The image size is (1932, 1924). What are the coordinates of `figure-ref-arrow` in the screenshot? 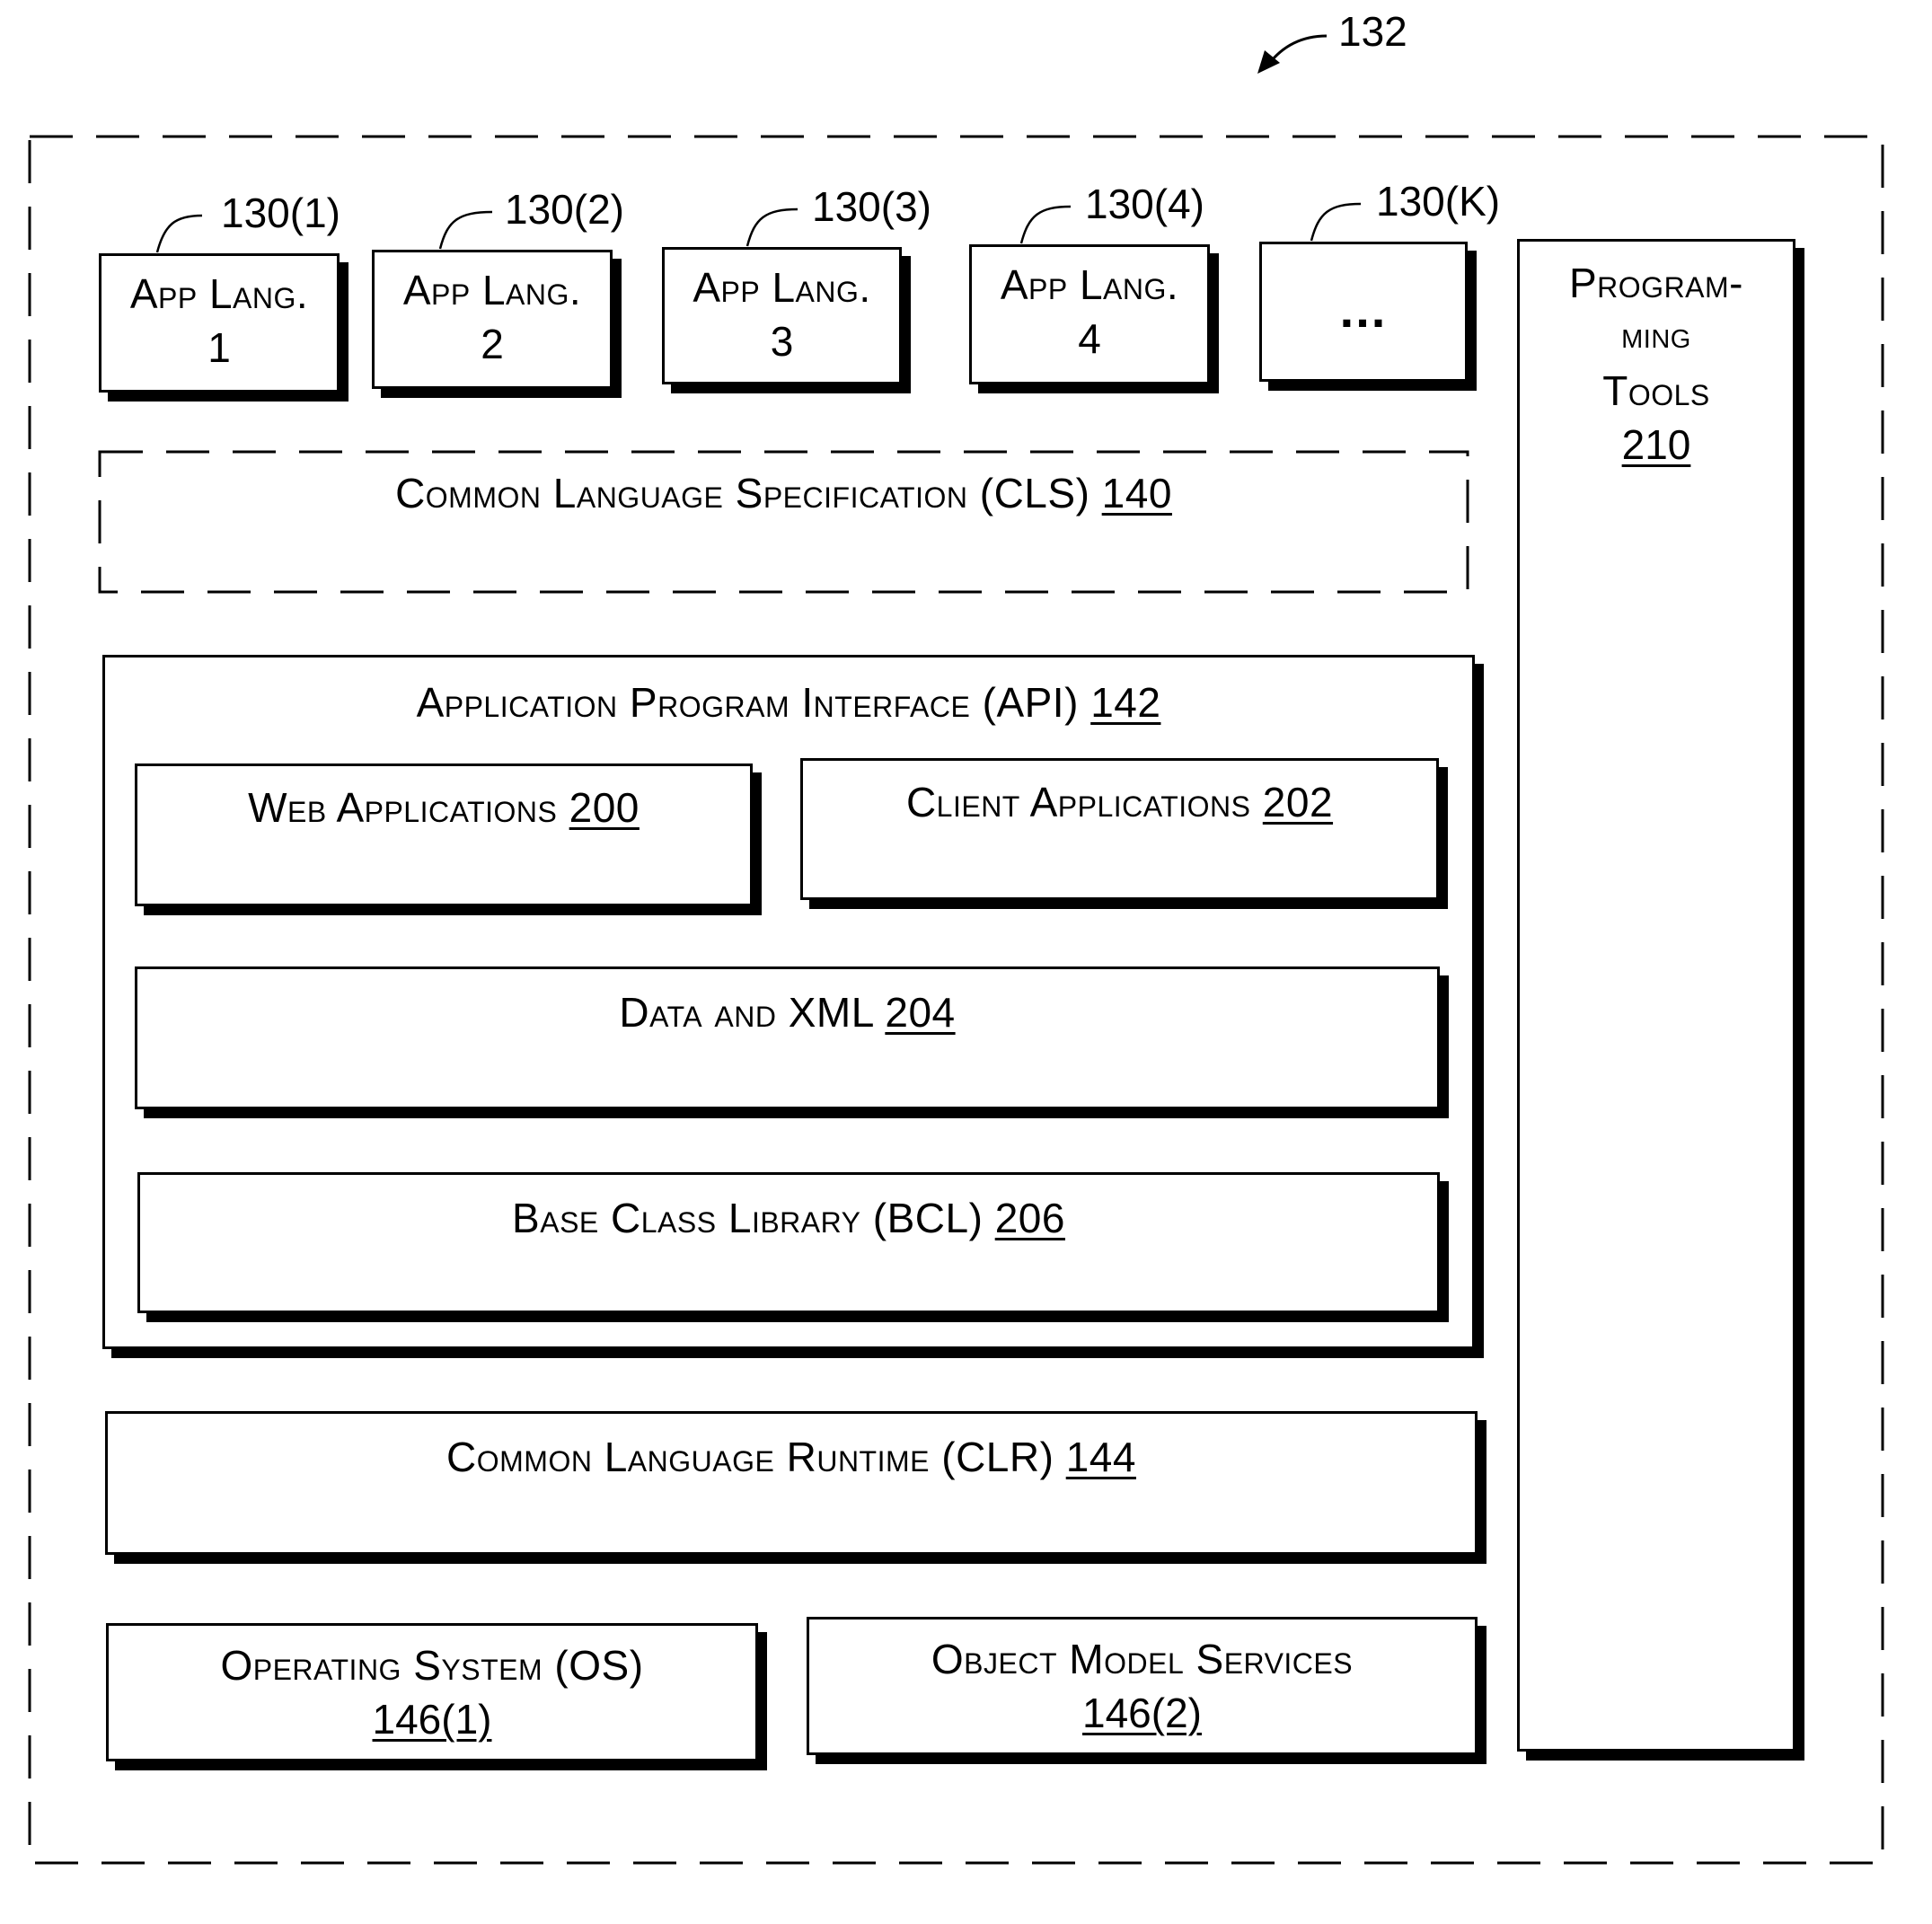 It's located at (1297, 50).